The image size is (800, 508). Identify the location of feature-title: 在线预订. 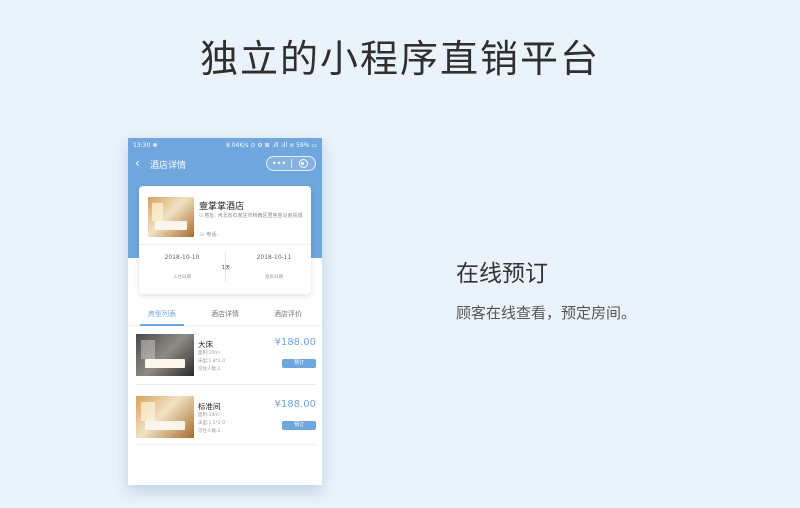
(502, 274).